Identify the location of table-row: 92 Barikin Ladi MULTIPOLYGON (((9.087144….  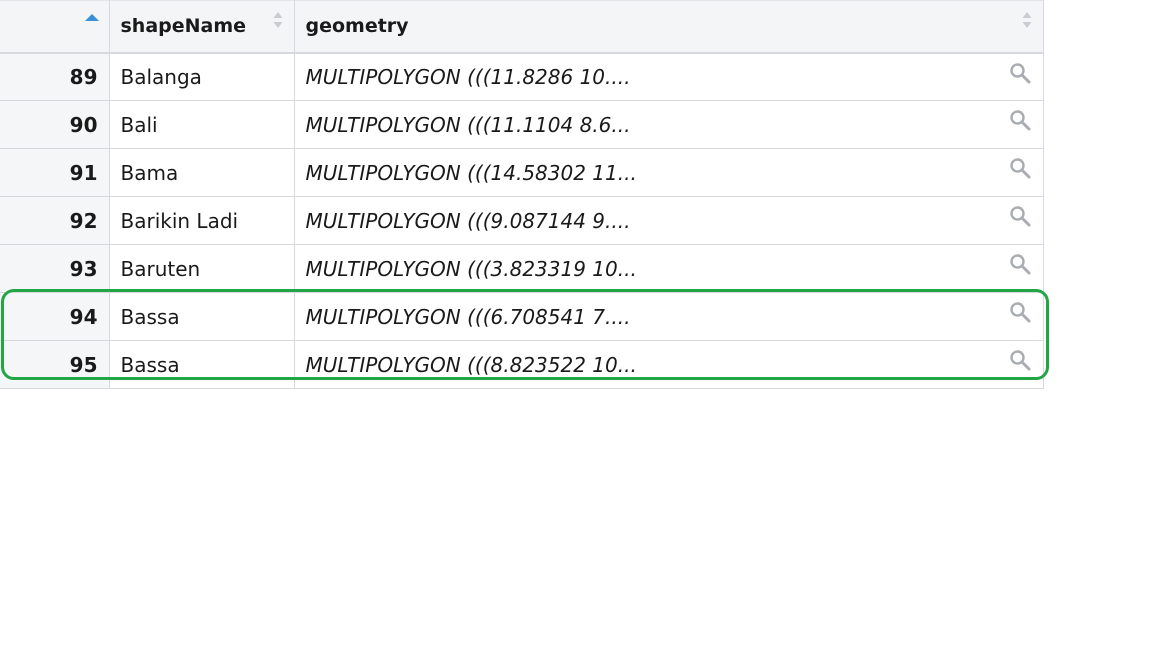
(522, 220).